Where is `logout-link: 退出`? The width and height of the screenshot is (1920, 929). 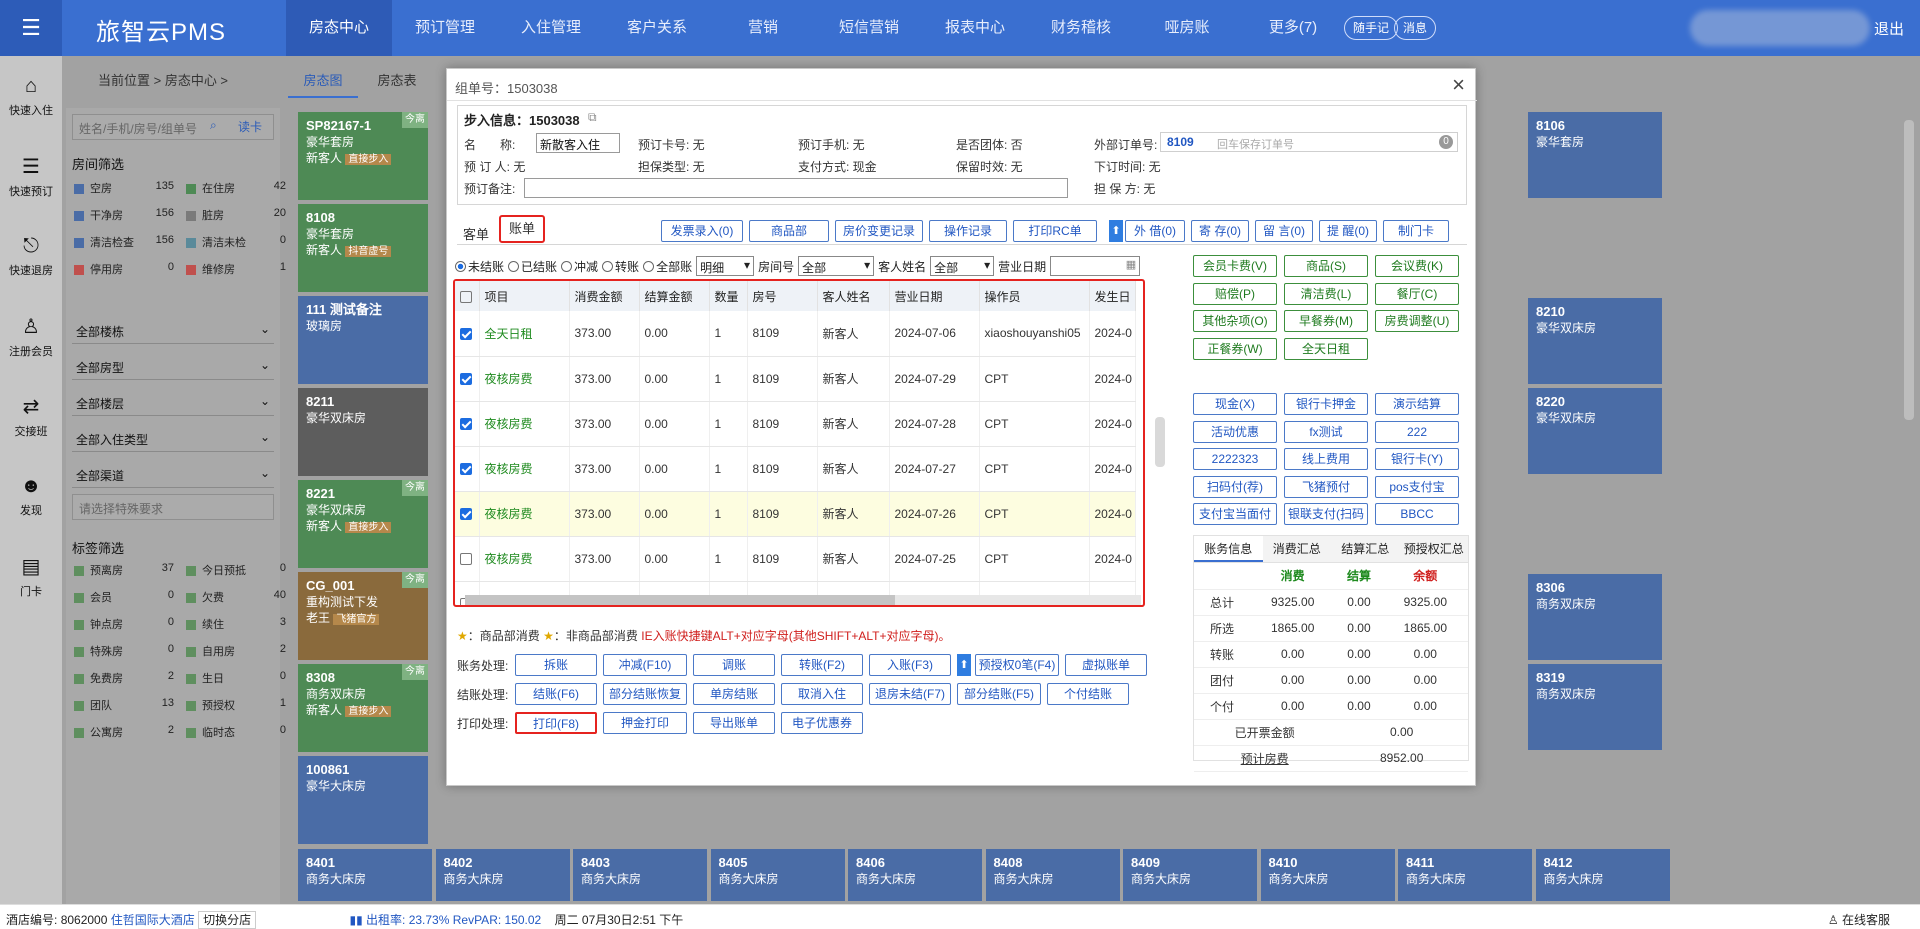
logout-link: 退出 is located at coordinates (1889, 28).